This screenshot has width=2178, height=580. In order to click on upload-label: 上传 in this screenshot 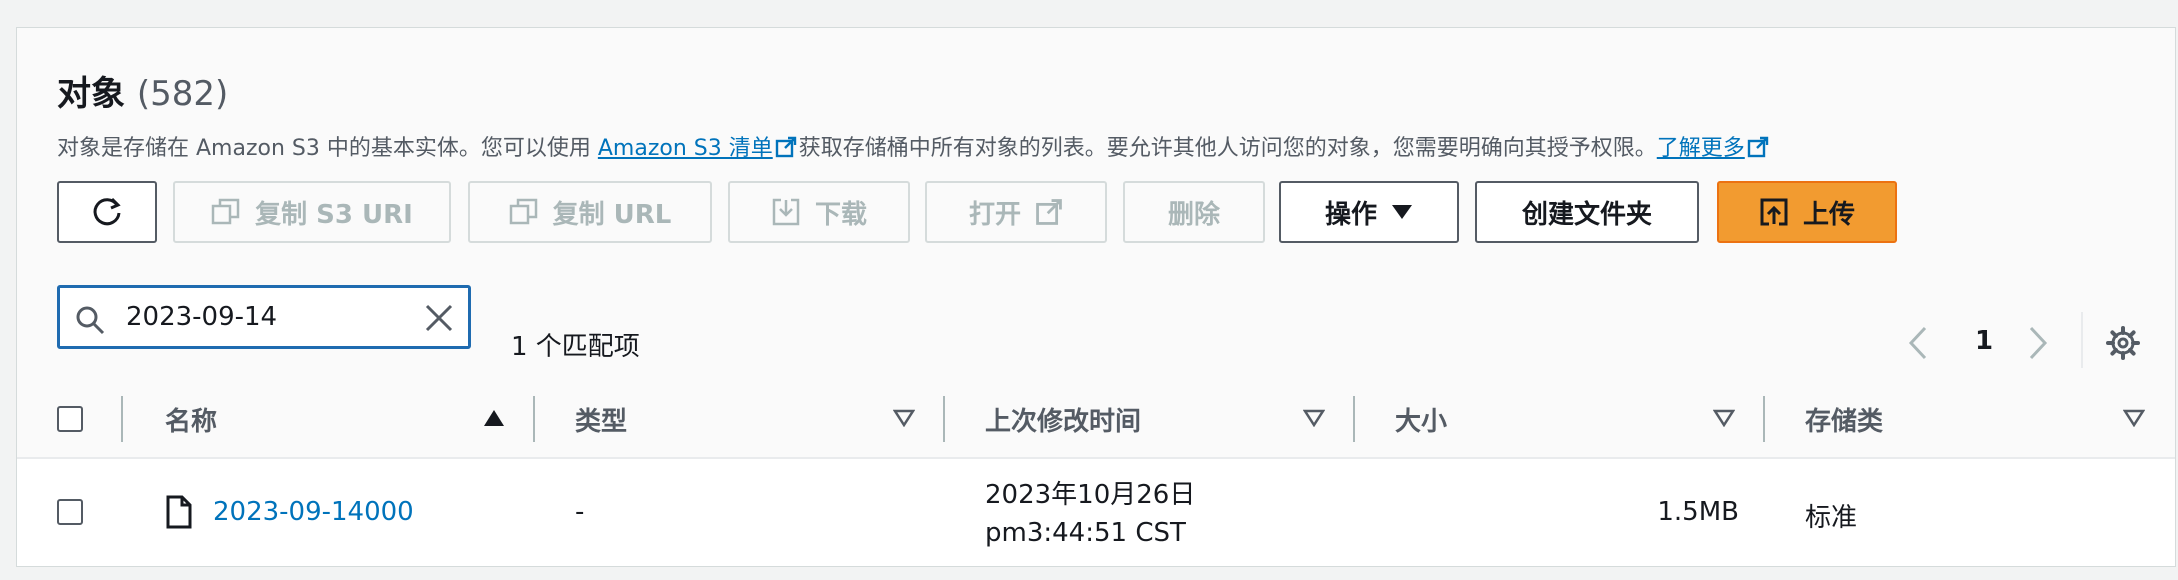, I will do `click(1828, 214)`.